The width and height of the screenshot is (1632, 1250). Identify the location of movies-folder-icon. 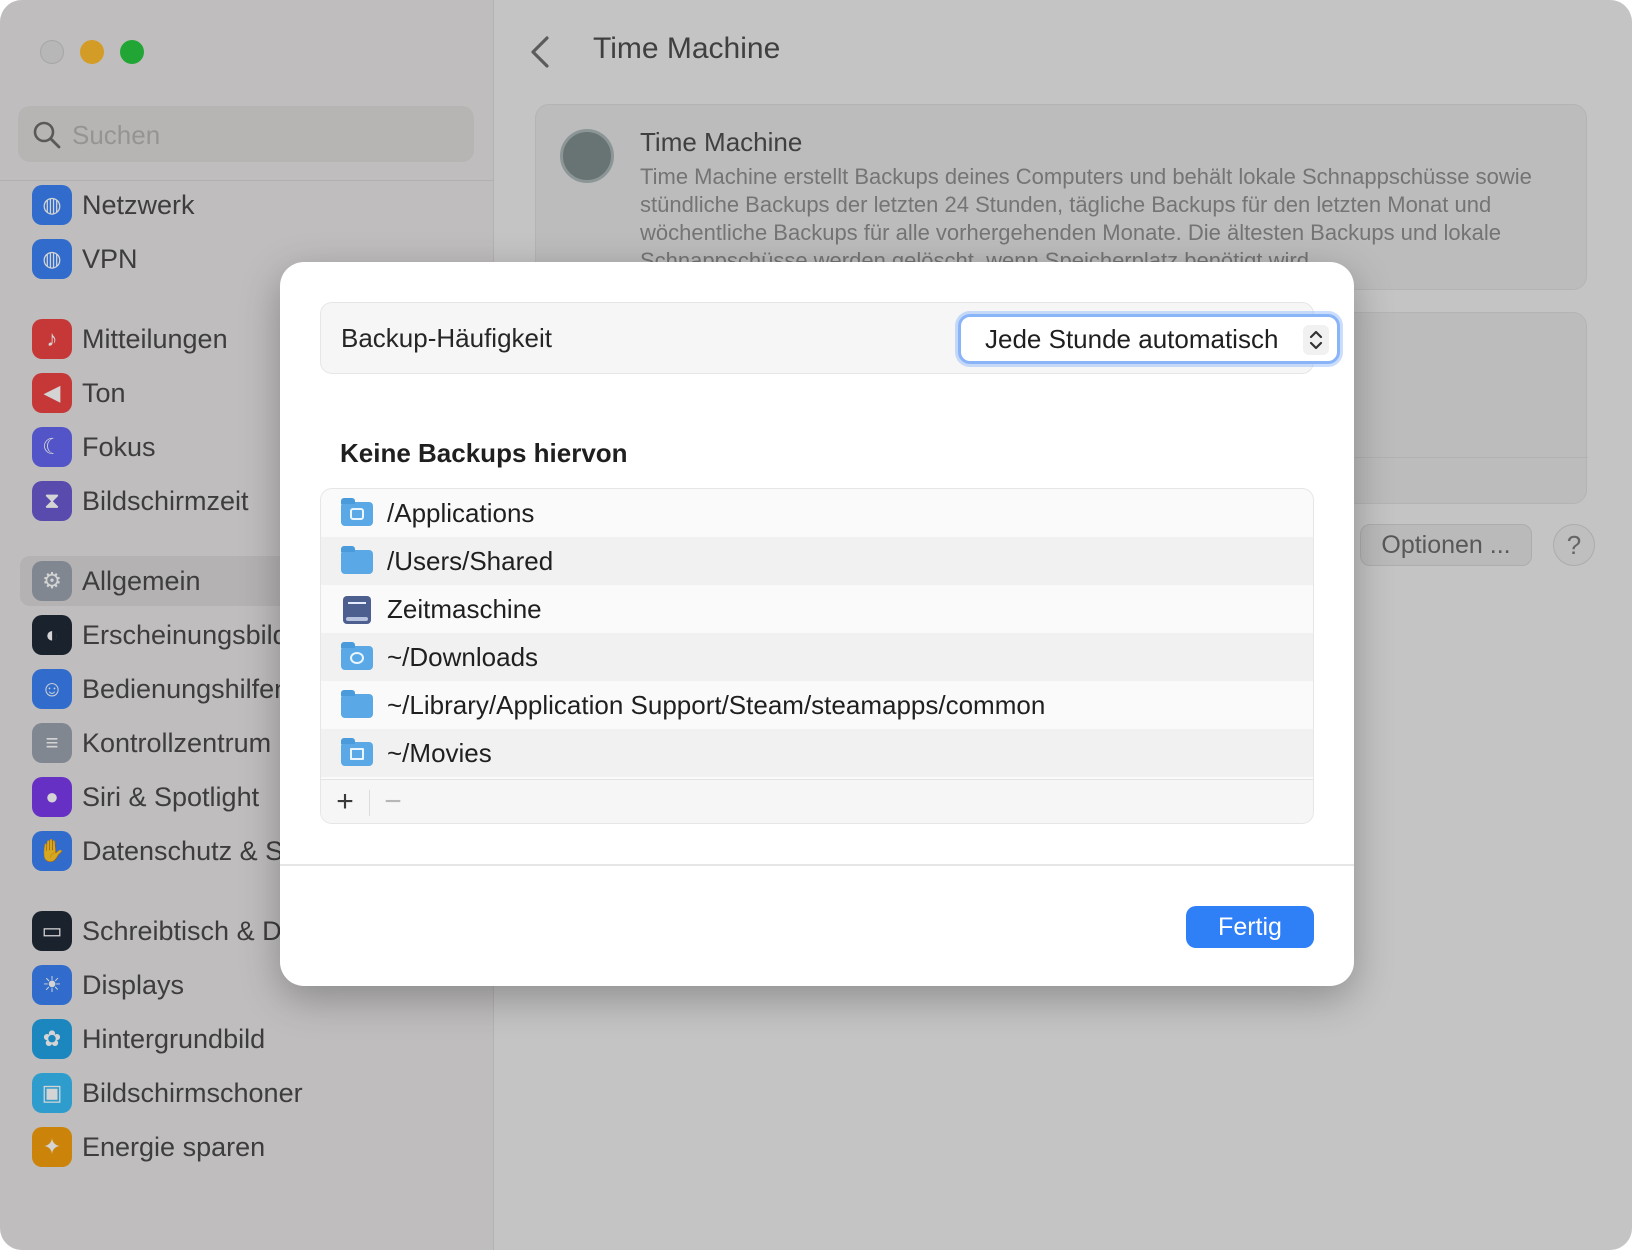
(357, 752).